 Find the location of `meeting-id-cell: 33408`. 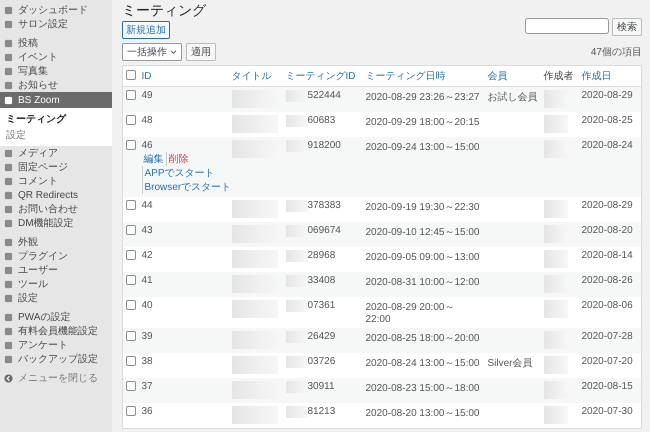

meeting-id-cell: 33408 is located at coordinates (322, 280).